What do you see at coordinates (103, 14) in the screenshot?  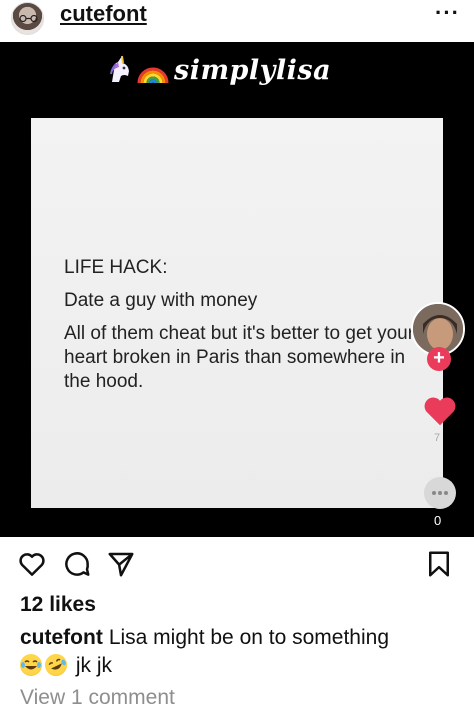 I see `username-link: cutefont` at bounding box center [103, 14].